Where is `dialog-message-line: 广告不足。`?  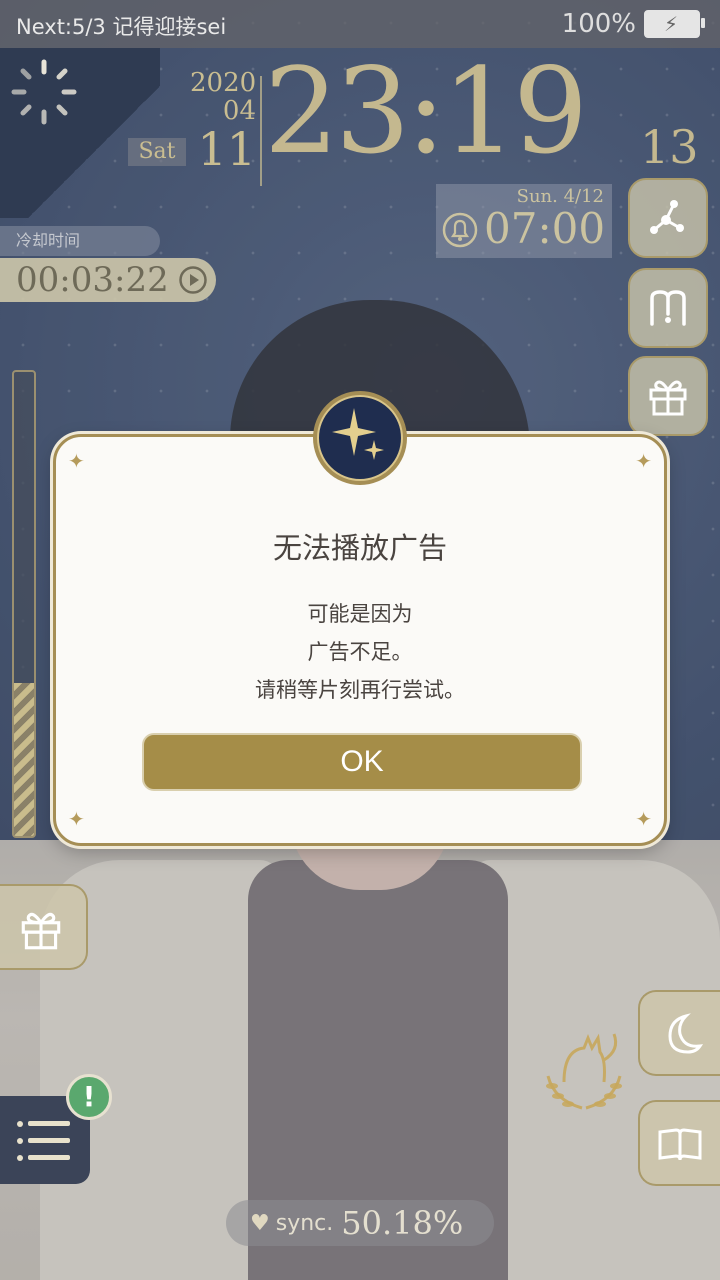 dialog-message-line: 广告不足。 is located at coordinates (360, 652).